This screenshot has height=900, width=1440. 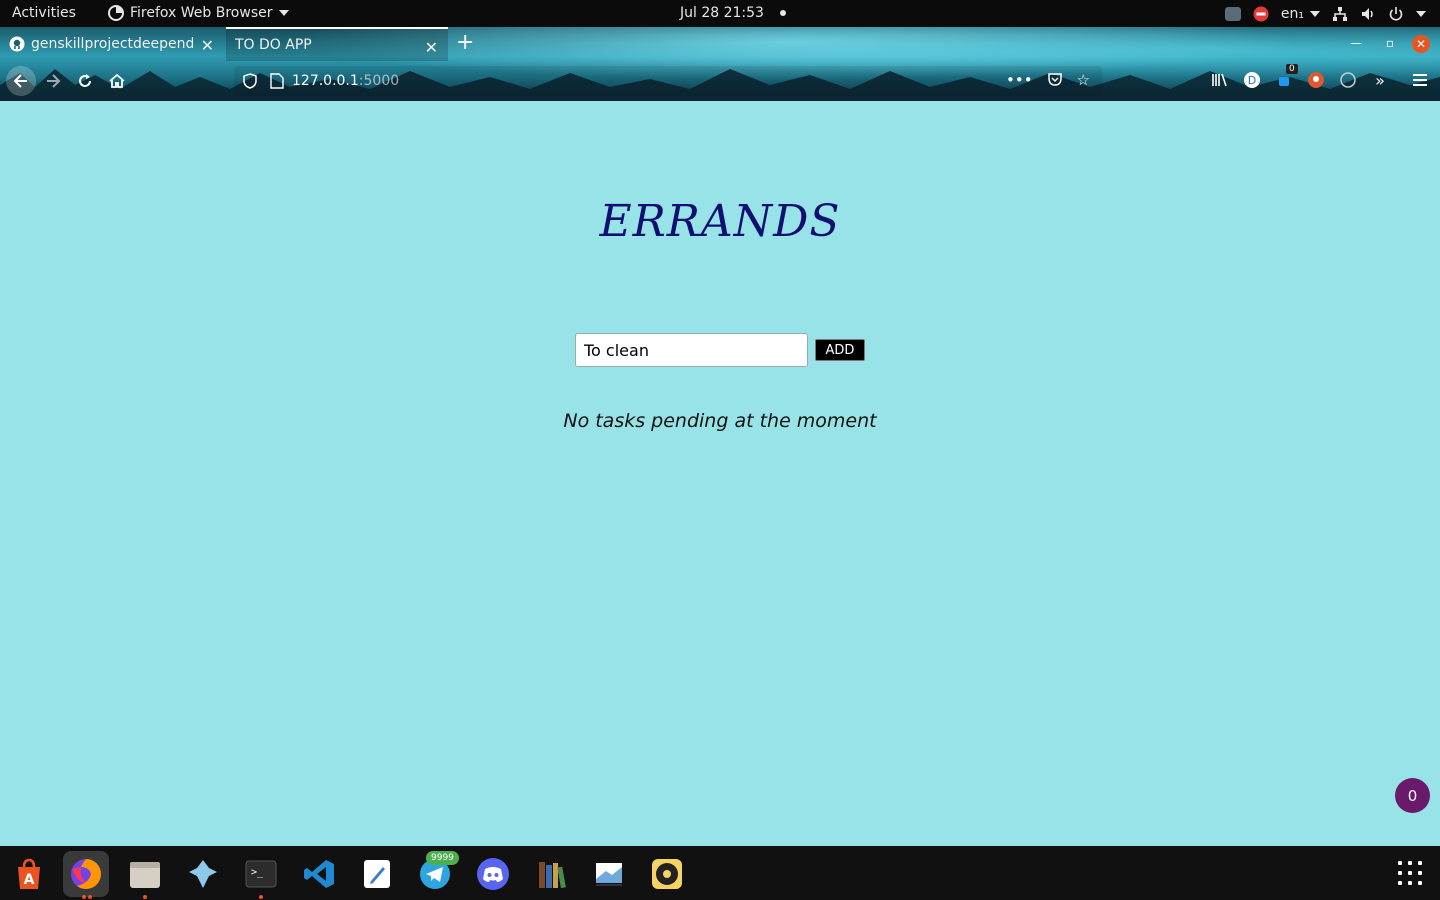 What do you see at coordinates (337, 44) in the screenshot?
I see `tab-todo-app: TO DO APP ✕` at bounding box center [337, 44].